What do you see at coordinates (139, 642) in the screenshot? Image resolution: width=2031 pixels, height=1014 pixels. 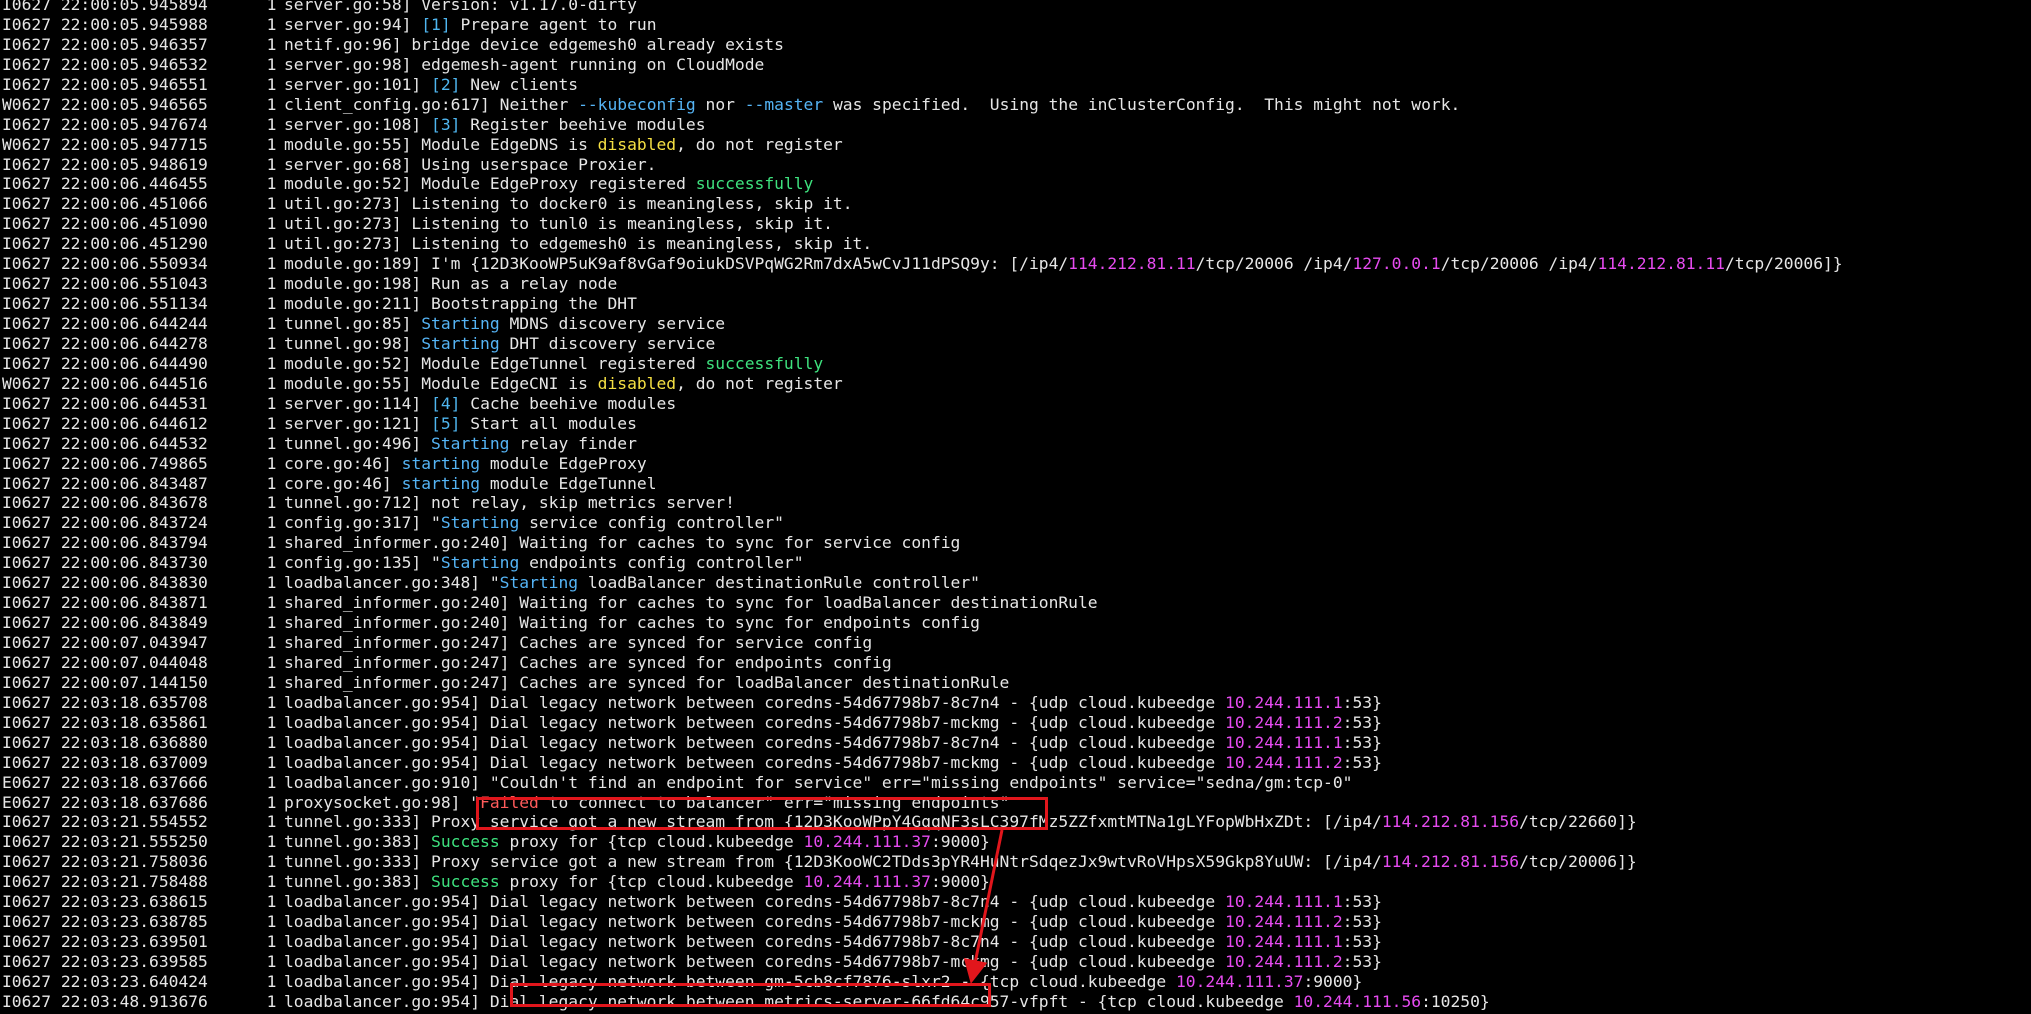 I see `log-timestamp: I0627 22:00:07.043947 1` at bounding box center [139, 642].